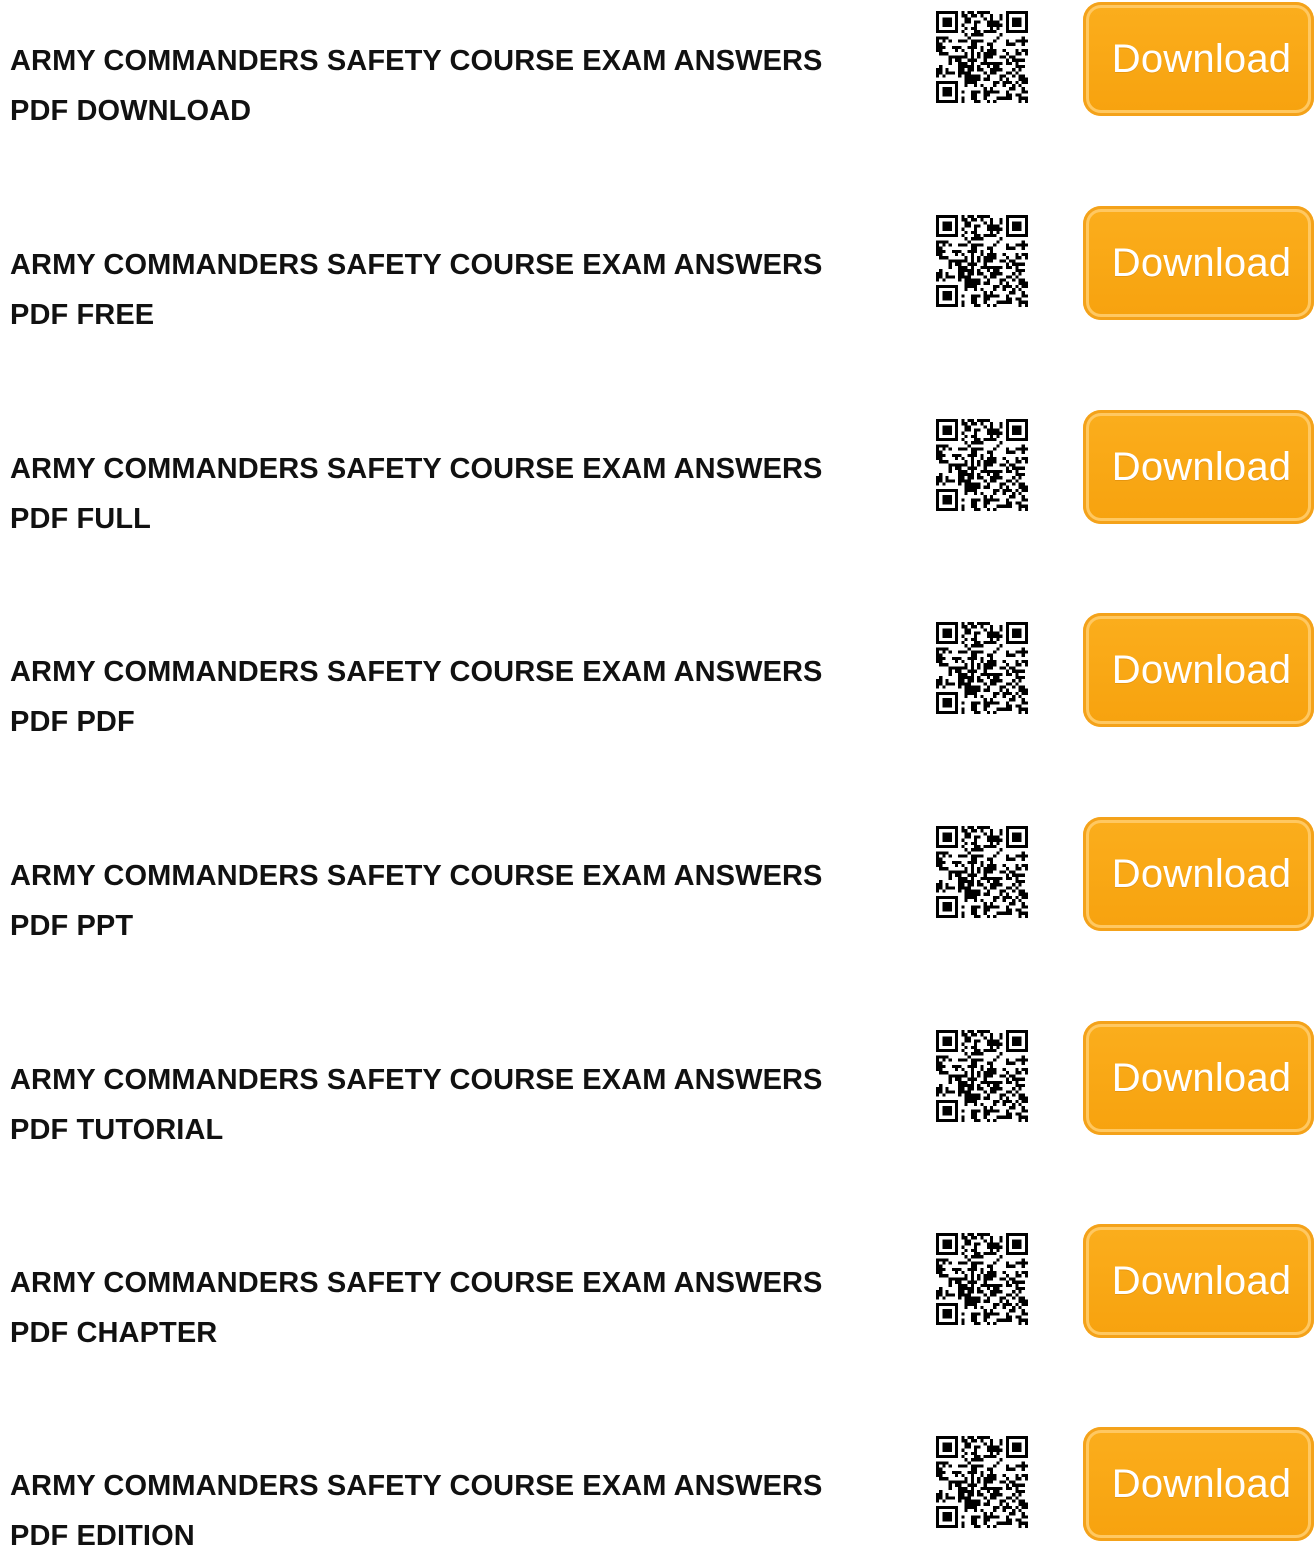  I want to click on item-title-line-2: PDF PDF, so click(72, 722).